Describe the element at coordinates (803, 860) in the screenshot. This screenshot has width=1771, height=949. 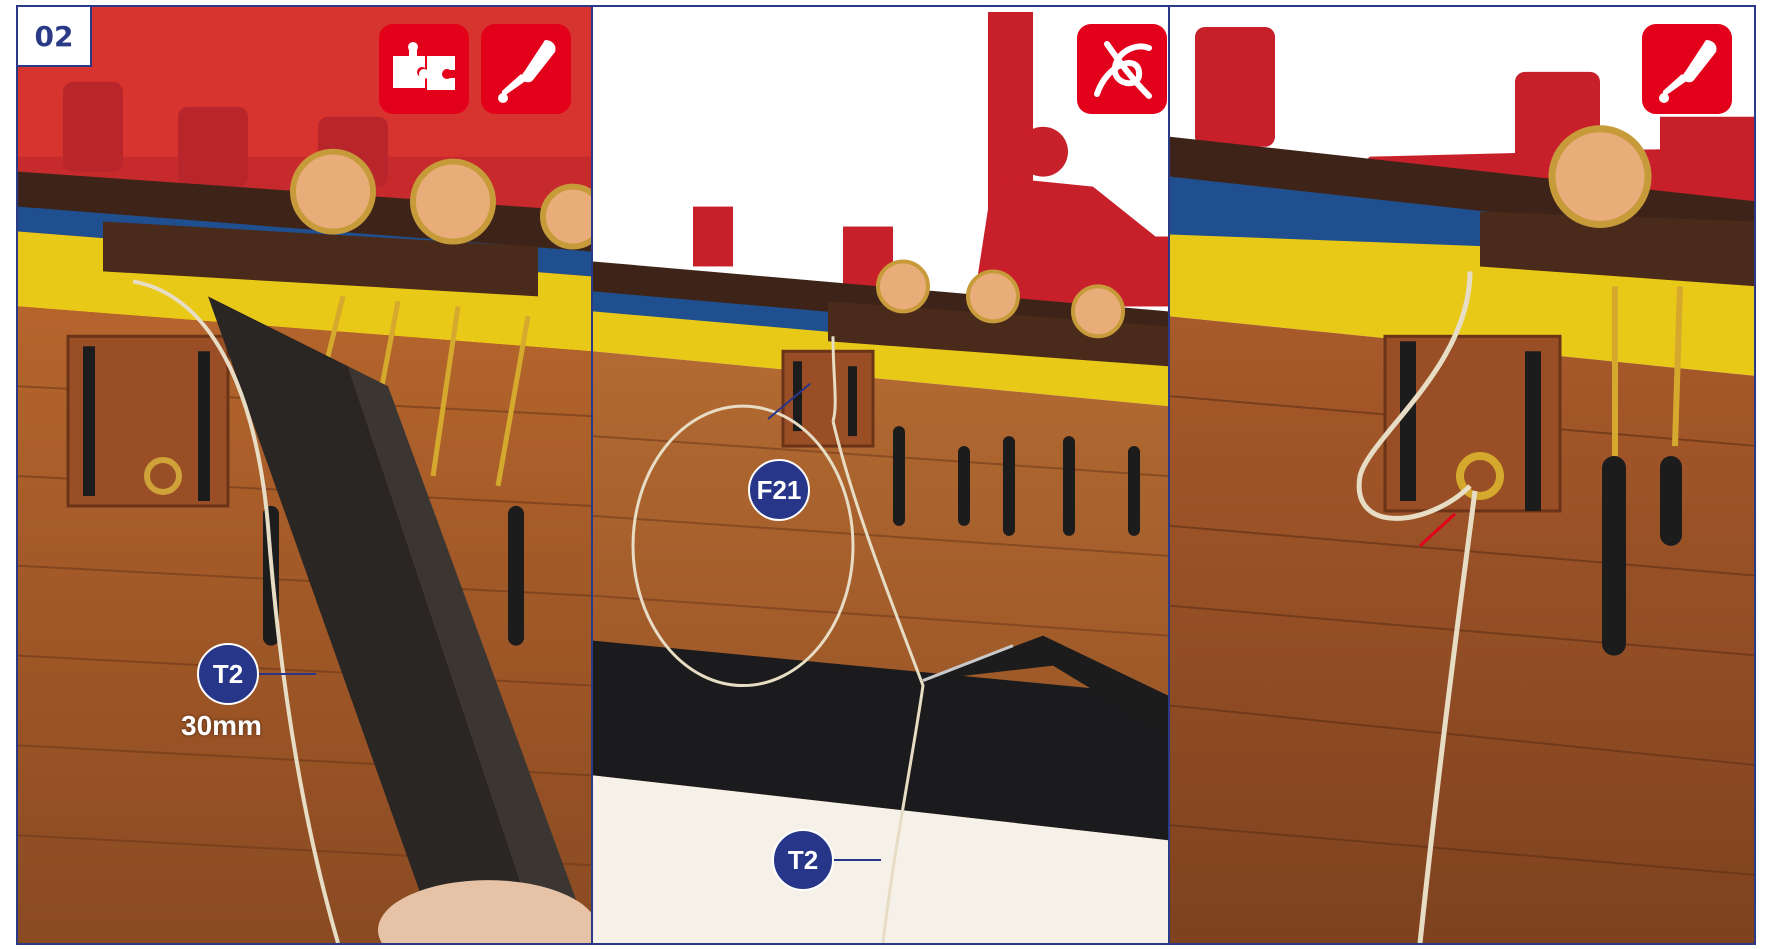
I see `part-badge-t2-b: T2` at that location.